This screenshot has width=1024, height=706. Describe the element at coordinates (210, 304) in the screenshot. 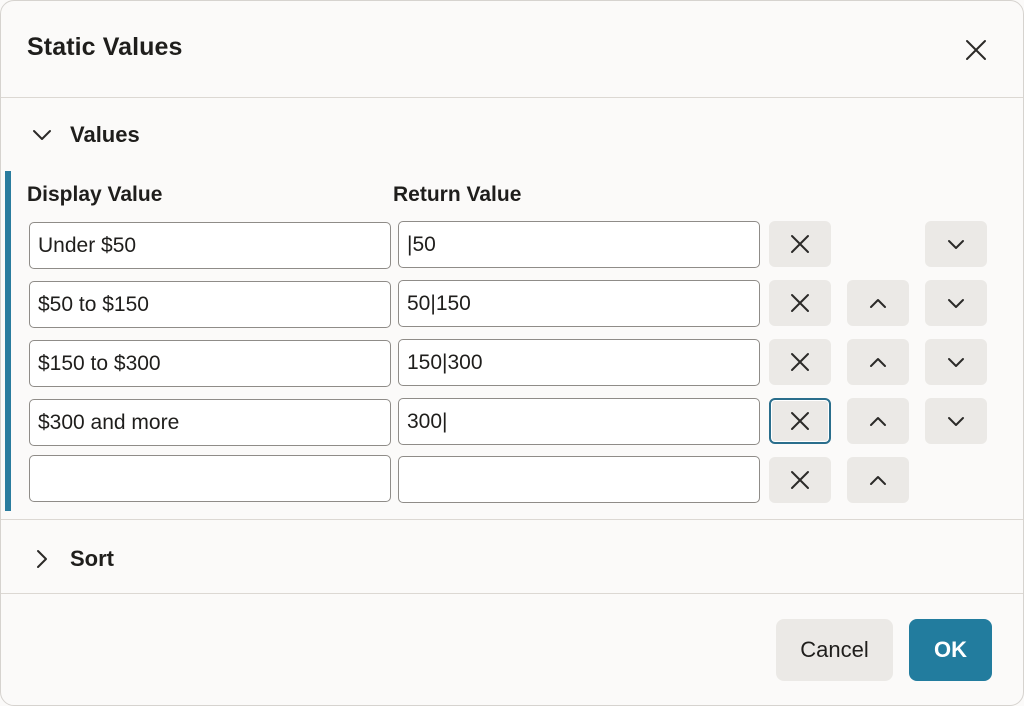

I see `display-value-input: $50 to $150` at that location.